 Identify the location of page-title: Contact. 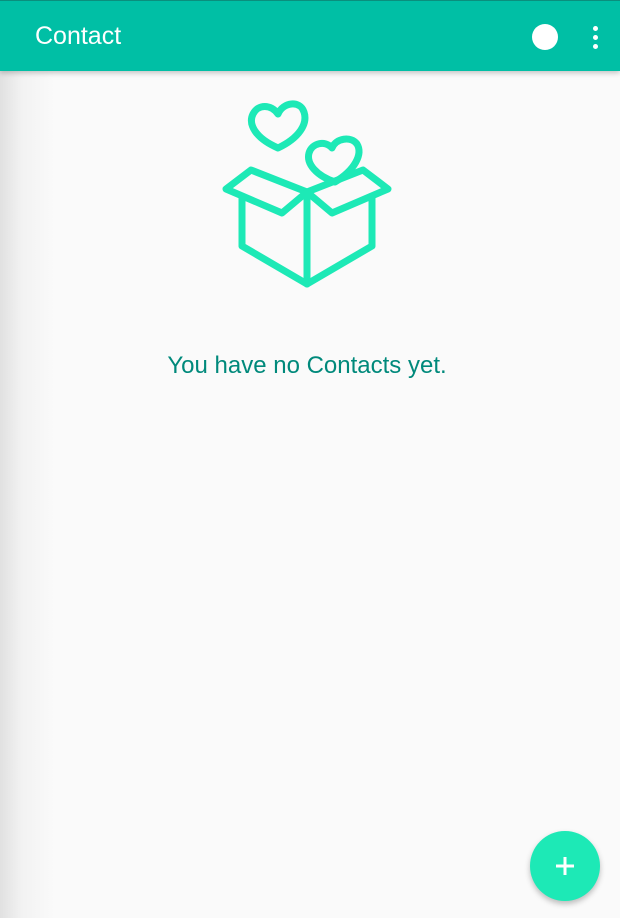
(78, 36).